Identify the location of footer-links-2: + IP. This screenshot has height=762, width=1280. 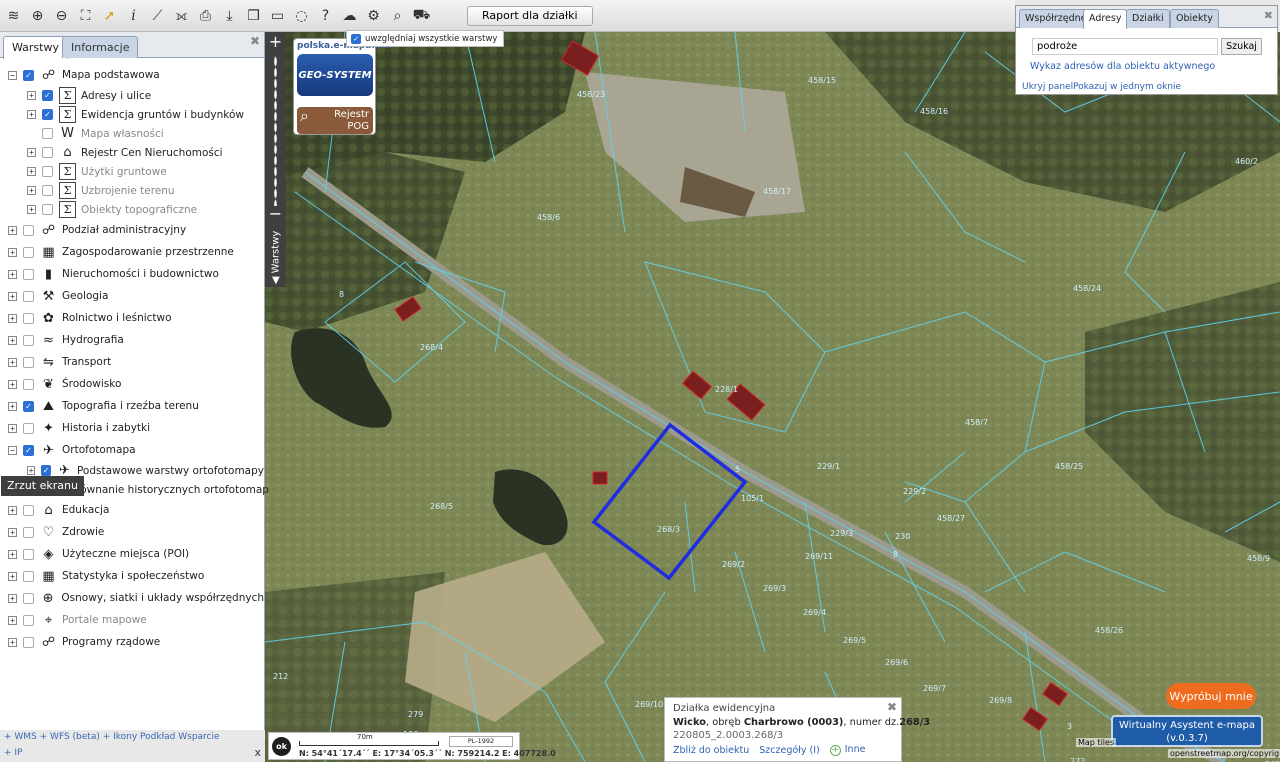
(13, 753).